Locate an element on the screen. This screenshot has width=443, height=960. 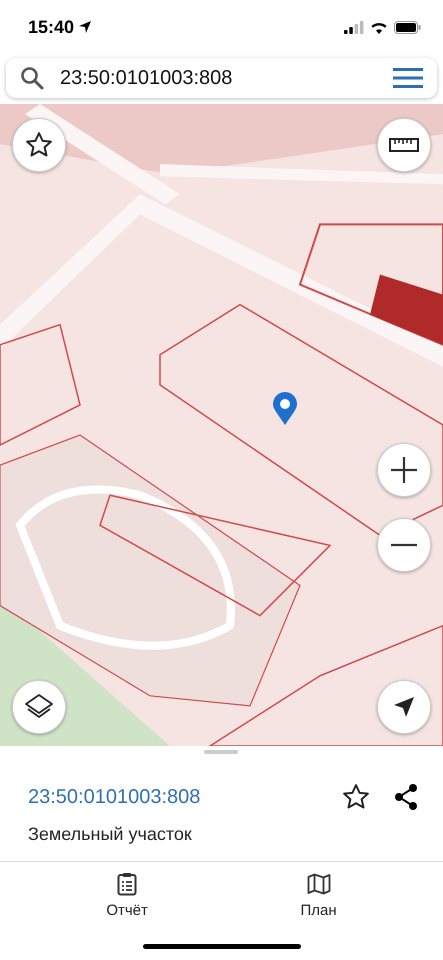
tab-button: План is located at coordinates (318, 895).